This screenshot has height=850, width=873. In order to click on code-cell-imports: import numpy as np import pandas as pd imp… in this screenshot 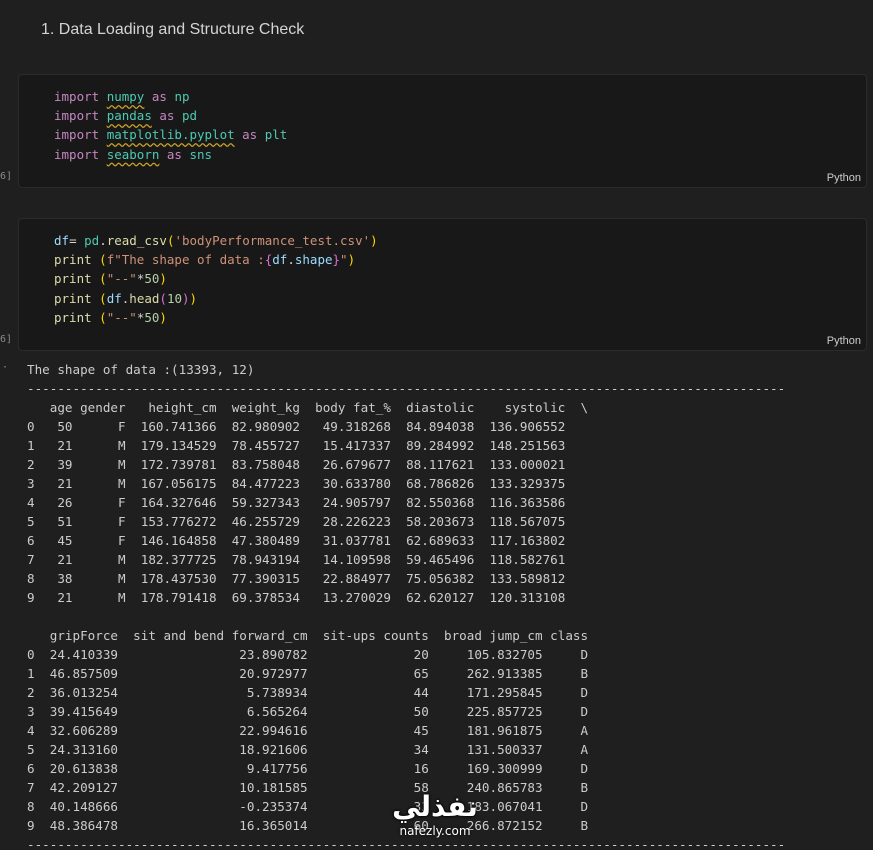, I will do `click(442, 131)`.